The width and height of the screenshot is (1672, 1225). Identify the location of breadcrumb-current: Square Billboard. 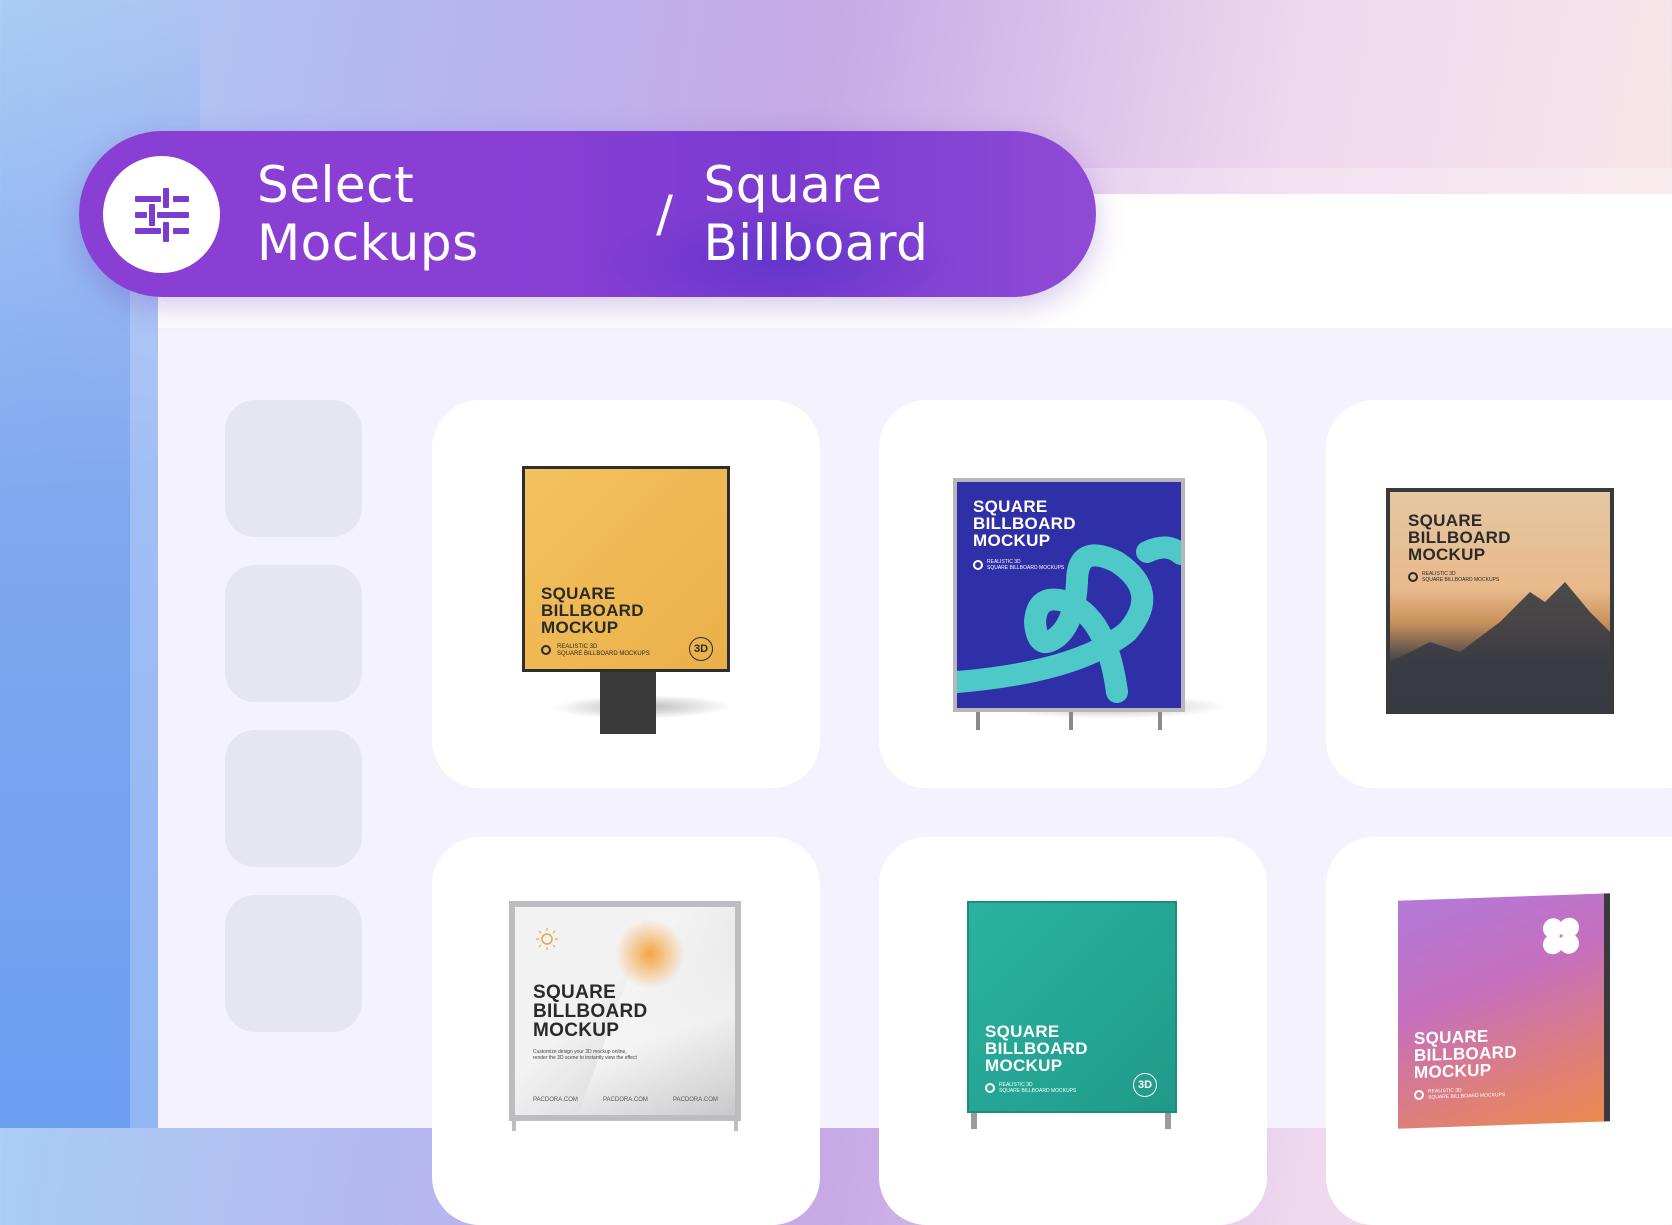
(816, 214).